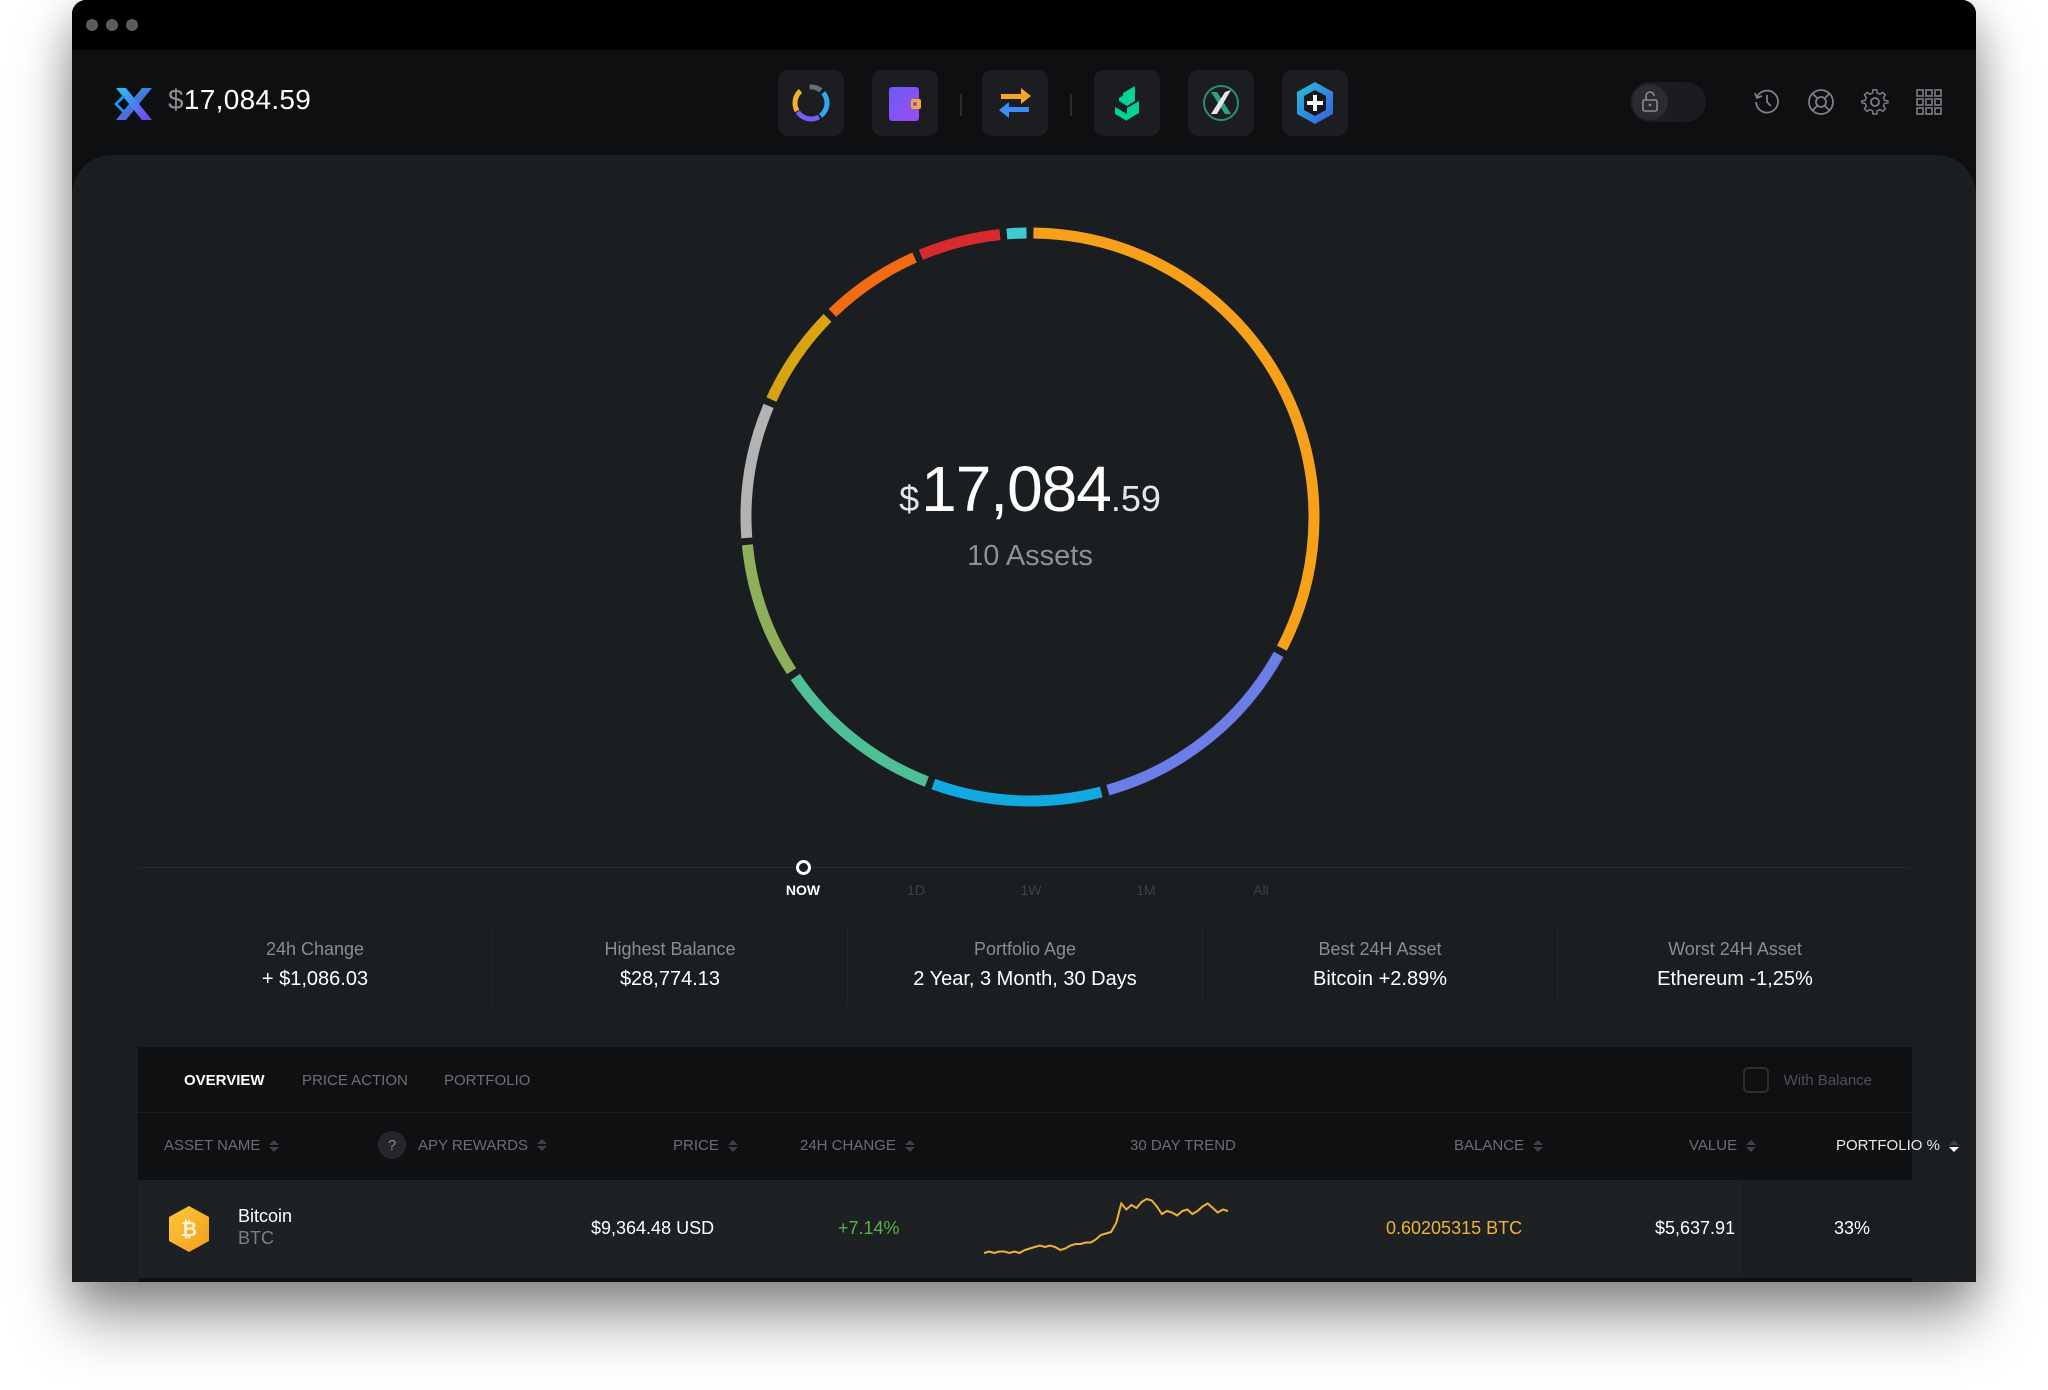 This screenshot has width=2048, height=1390. I want to click on col-price: PRICE, so click(705, 1145).